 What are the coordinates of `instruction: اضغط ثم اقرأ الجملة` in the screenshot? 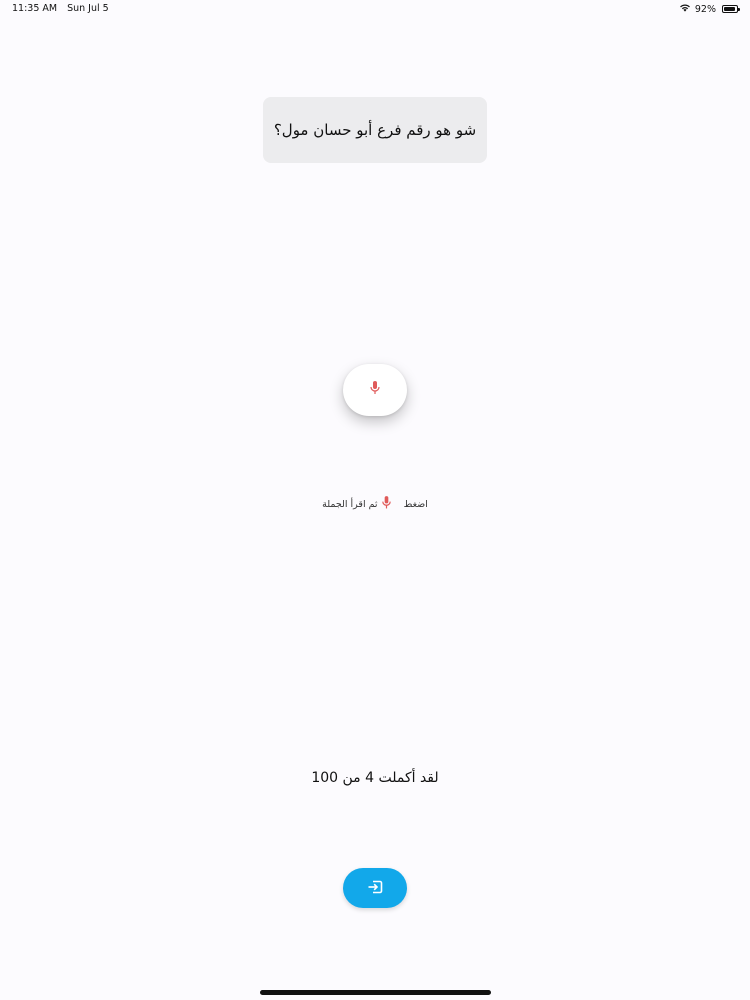 It's located at (375, 504).